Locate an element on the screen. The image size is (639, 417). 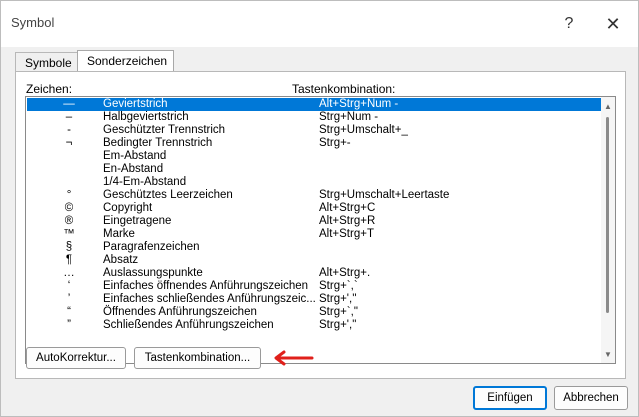
list-row: … Auslassungspunkte Alt+Strg+. is located at coordinates (314, 273).